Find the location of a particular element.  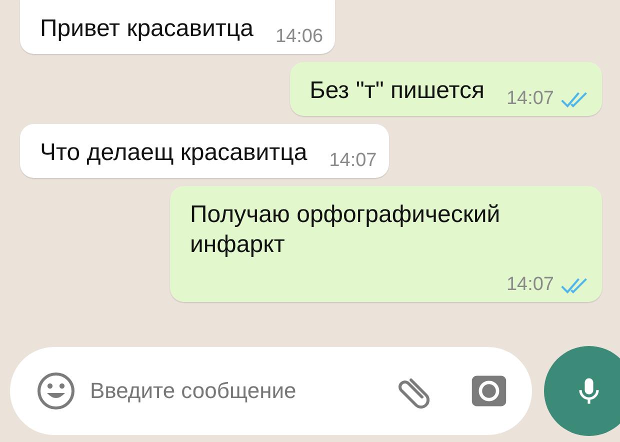

message-text: Что делаещ красавитца is located at coordinates (174, 153).